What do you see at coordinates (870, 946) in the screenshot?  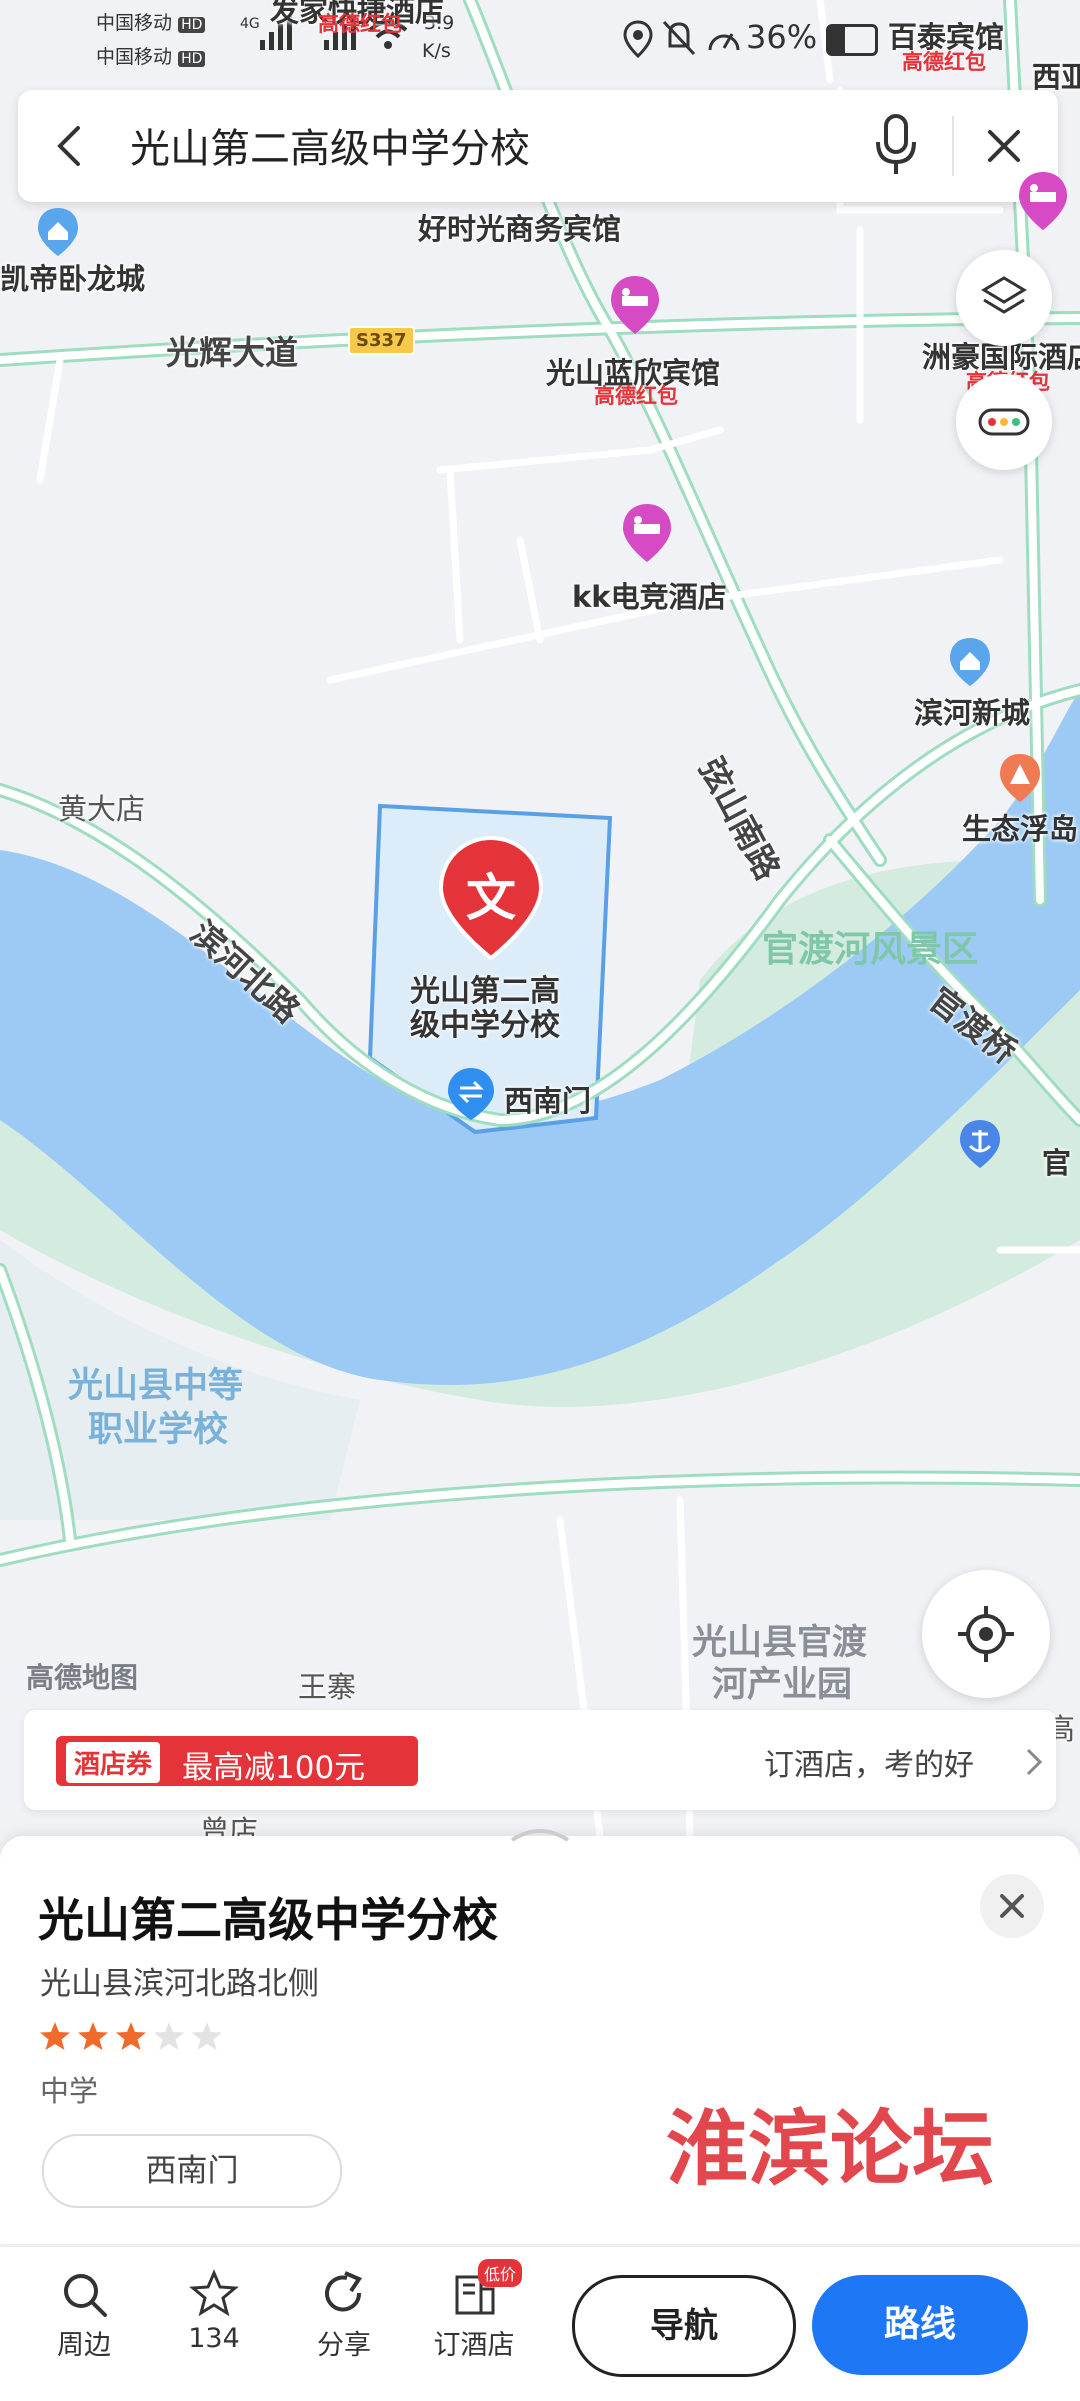 I see `map-label-guandu-scenic: 官渡河风景区` at bounding box center [870, 946].